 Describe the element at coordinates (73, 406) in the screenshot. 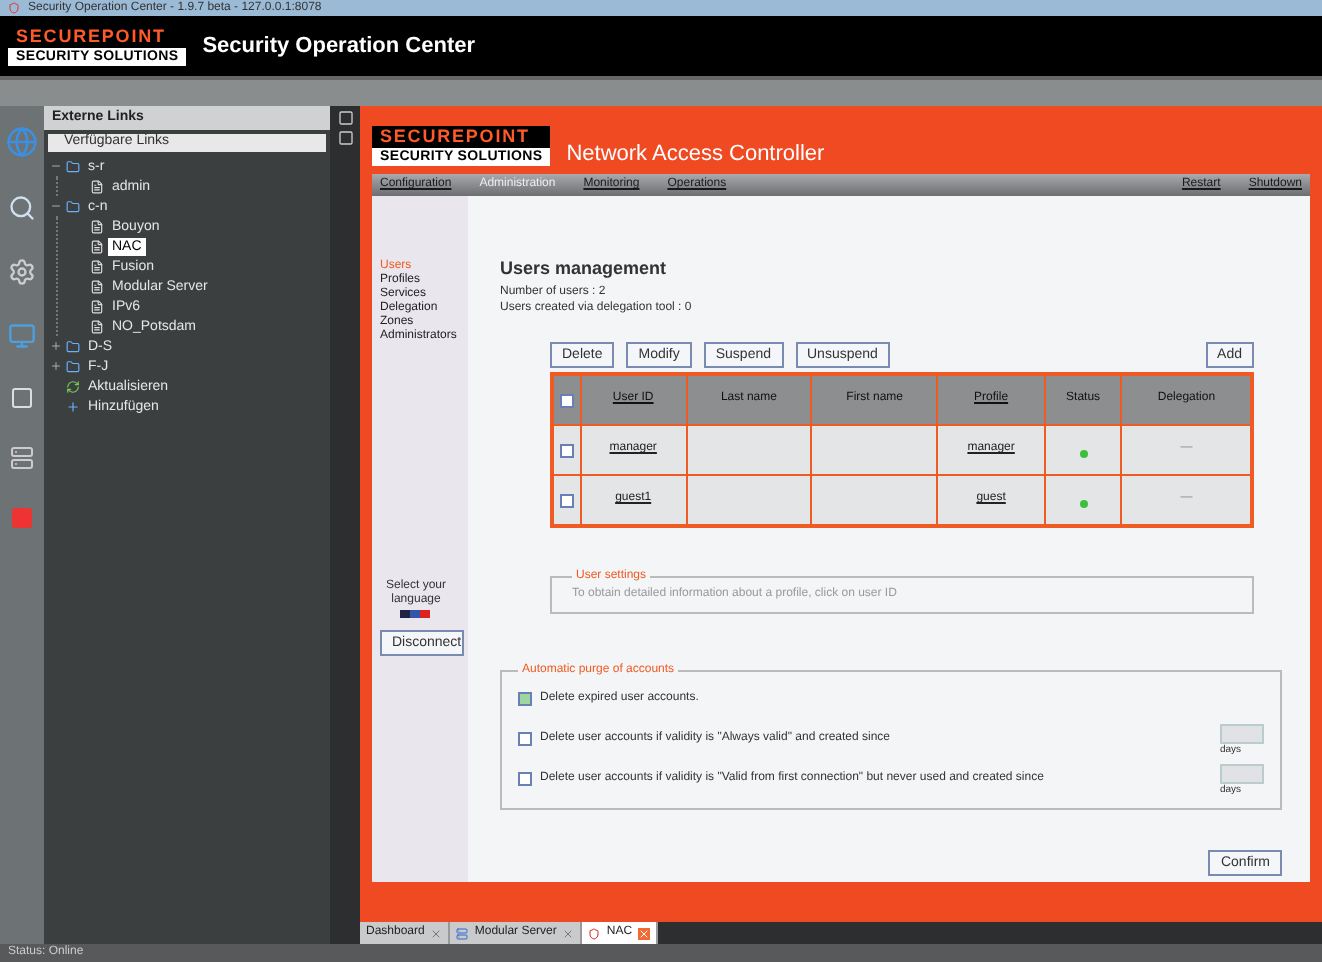

I see `add-icon` at that location.